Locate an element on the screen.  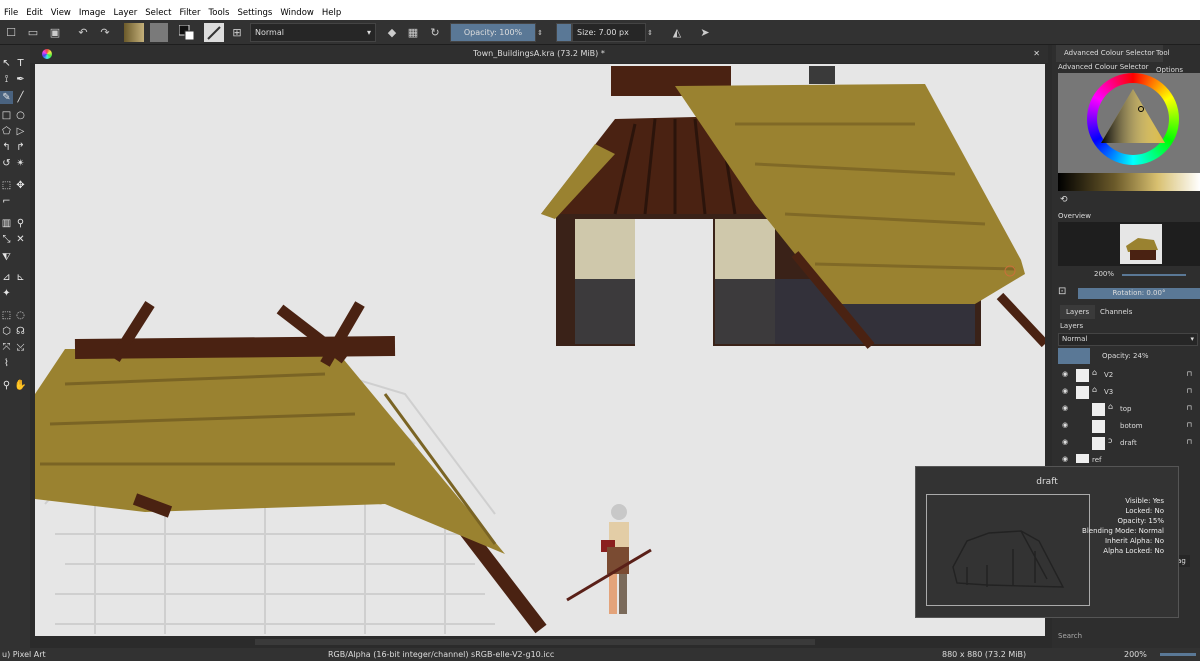
zoom-tool-icon: ⚲ is located at coordinates (6, 385).